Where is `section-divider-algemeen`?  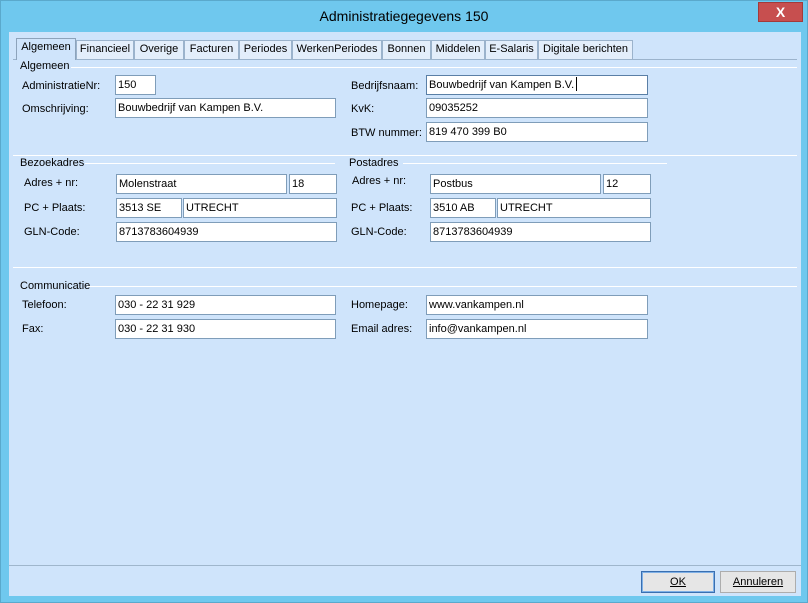
section-divider-algemeen is located at coordinates (434, 67).